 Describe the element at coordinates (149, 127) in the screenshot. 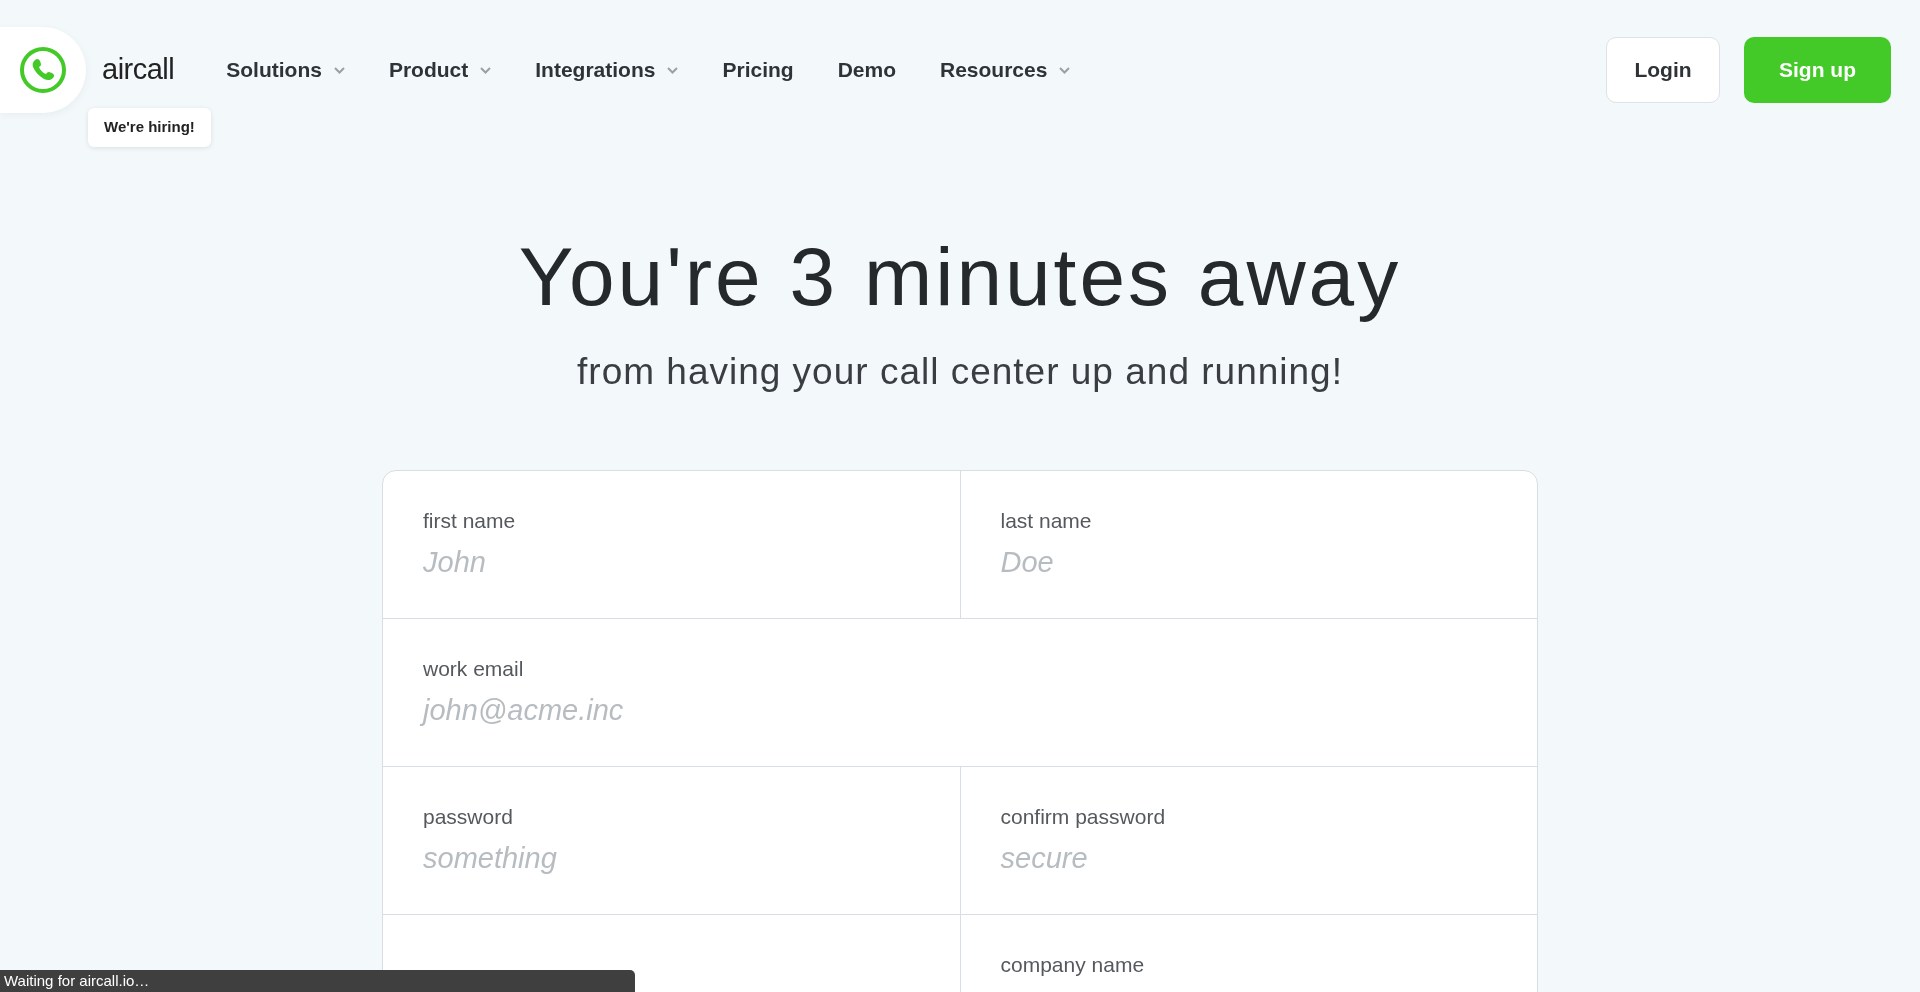

I see `hiring-tooltip: We're hiring!` at that location.